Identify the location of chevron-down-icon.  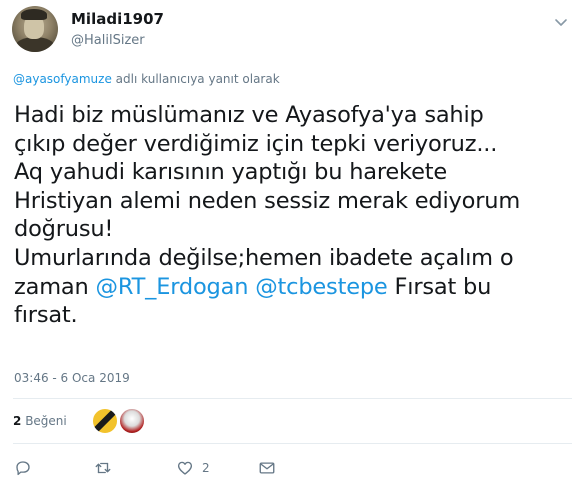
(561, 22).